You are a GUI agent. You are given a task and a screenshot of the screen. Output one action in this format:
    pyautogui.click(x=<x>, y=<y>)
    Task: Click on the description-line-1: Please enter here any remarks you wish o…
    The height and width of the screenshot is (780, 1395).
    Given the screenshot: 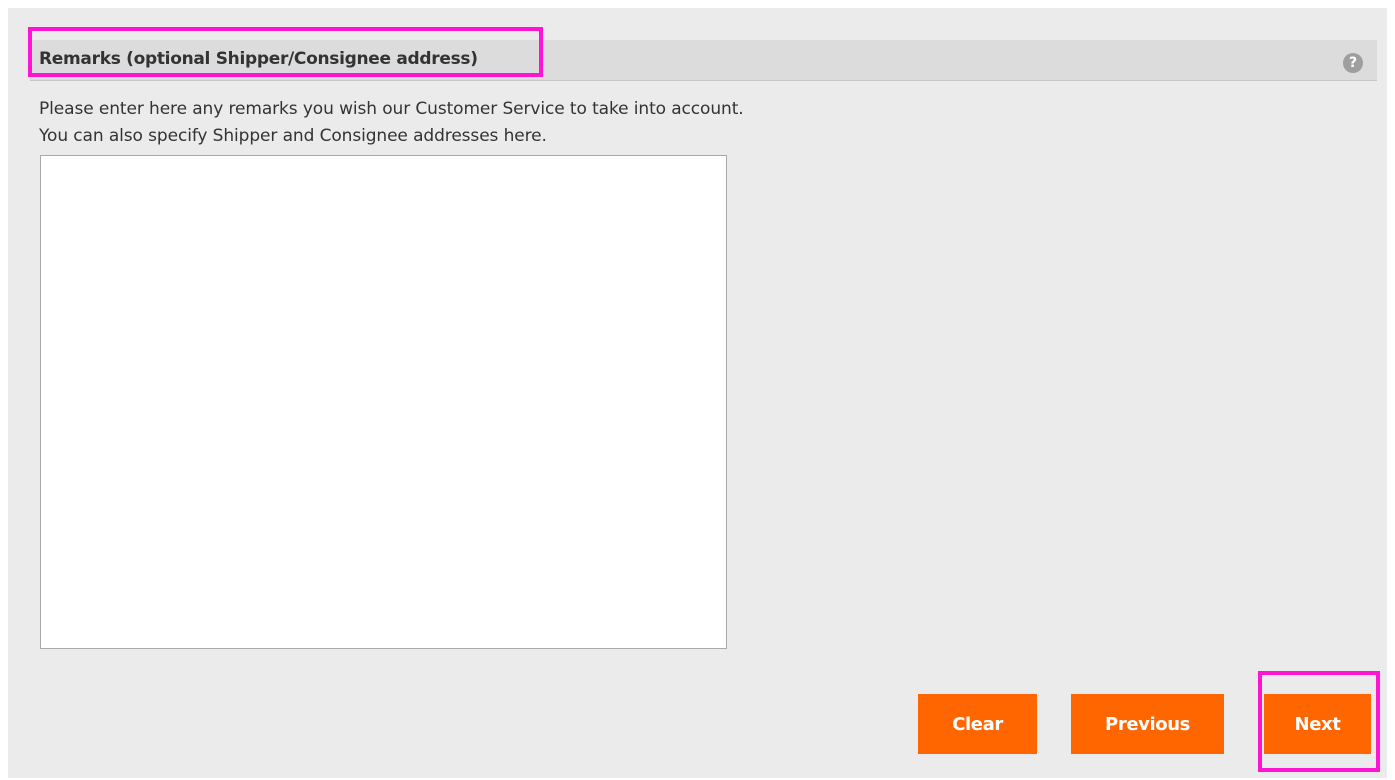 What is the action you would take?
    pyautogui.click(x=391, y=109)
    